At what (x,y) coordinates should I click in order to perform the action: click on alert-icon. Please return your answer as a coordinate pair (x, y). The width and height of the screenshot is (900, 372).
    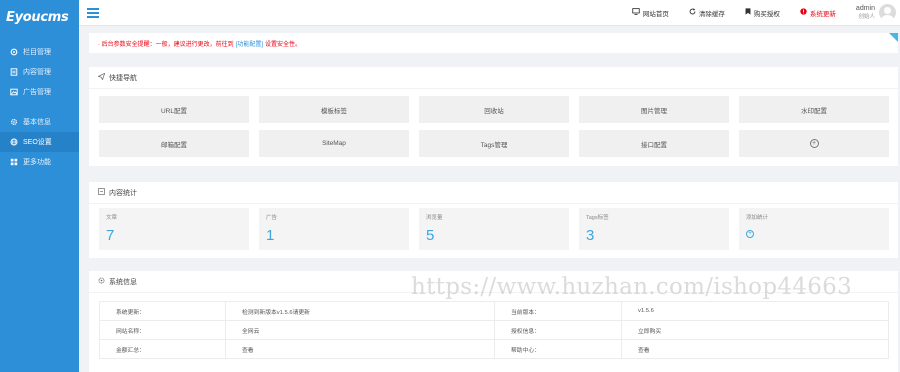
    Looking at the image, I should click on (803, 12).